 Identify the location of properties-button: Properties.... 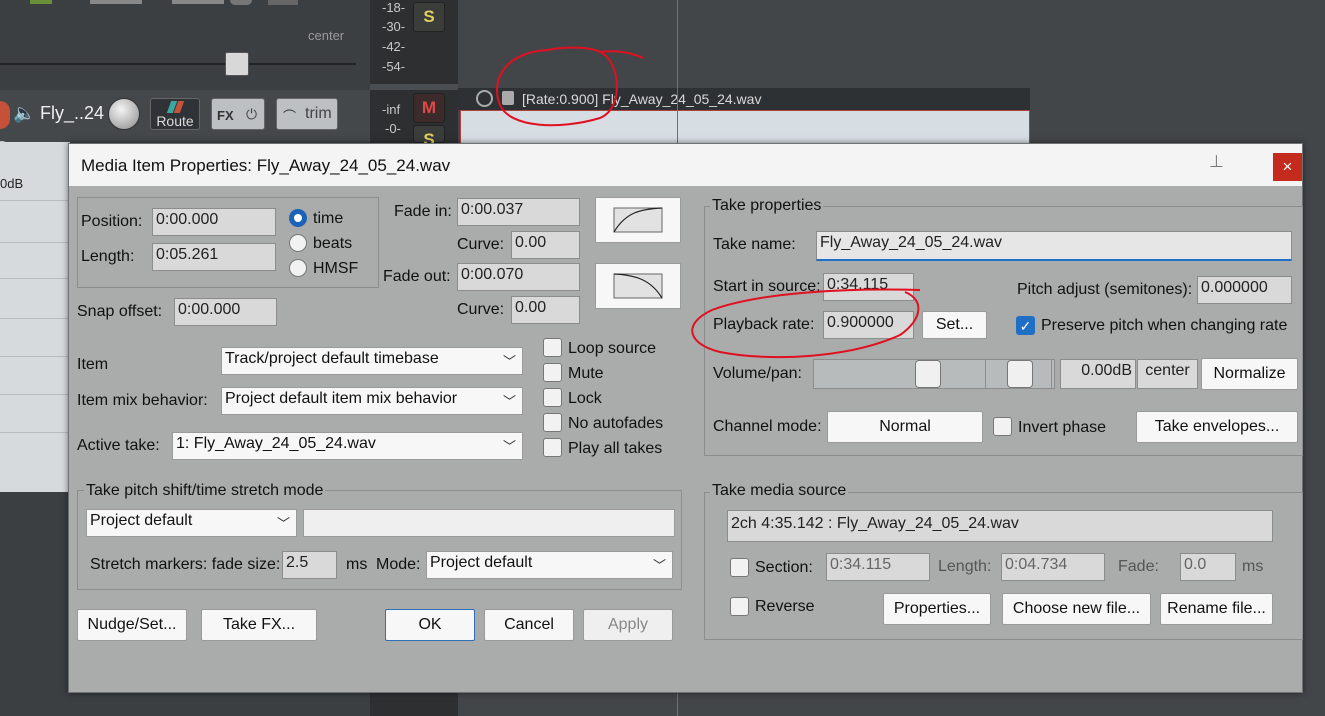
(937, 609).